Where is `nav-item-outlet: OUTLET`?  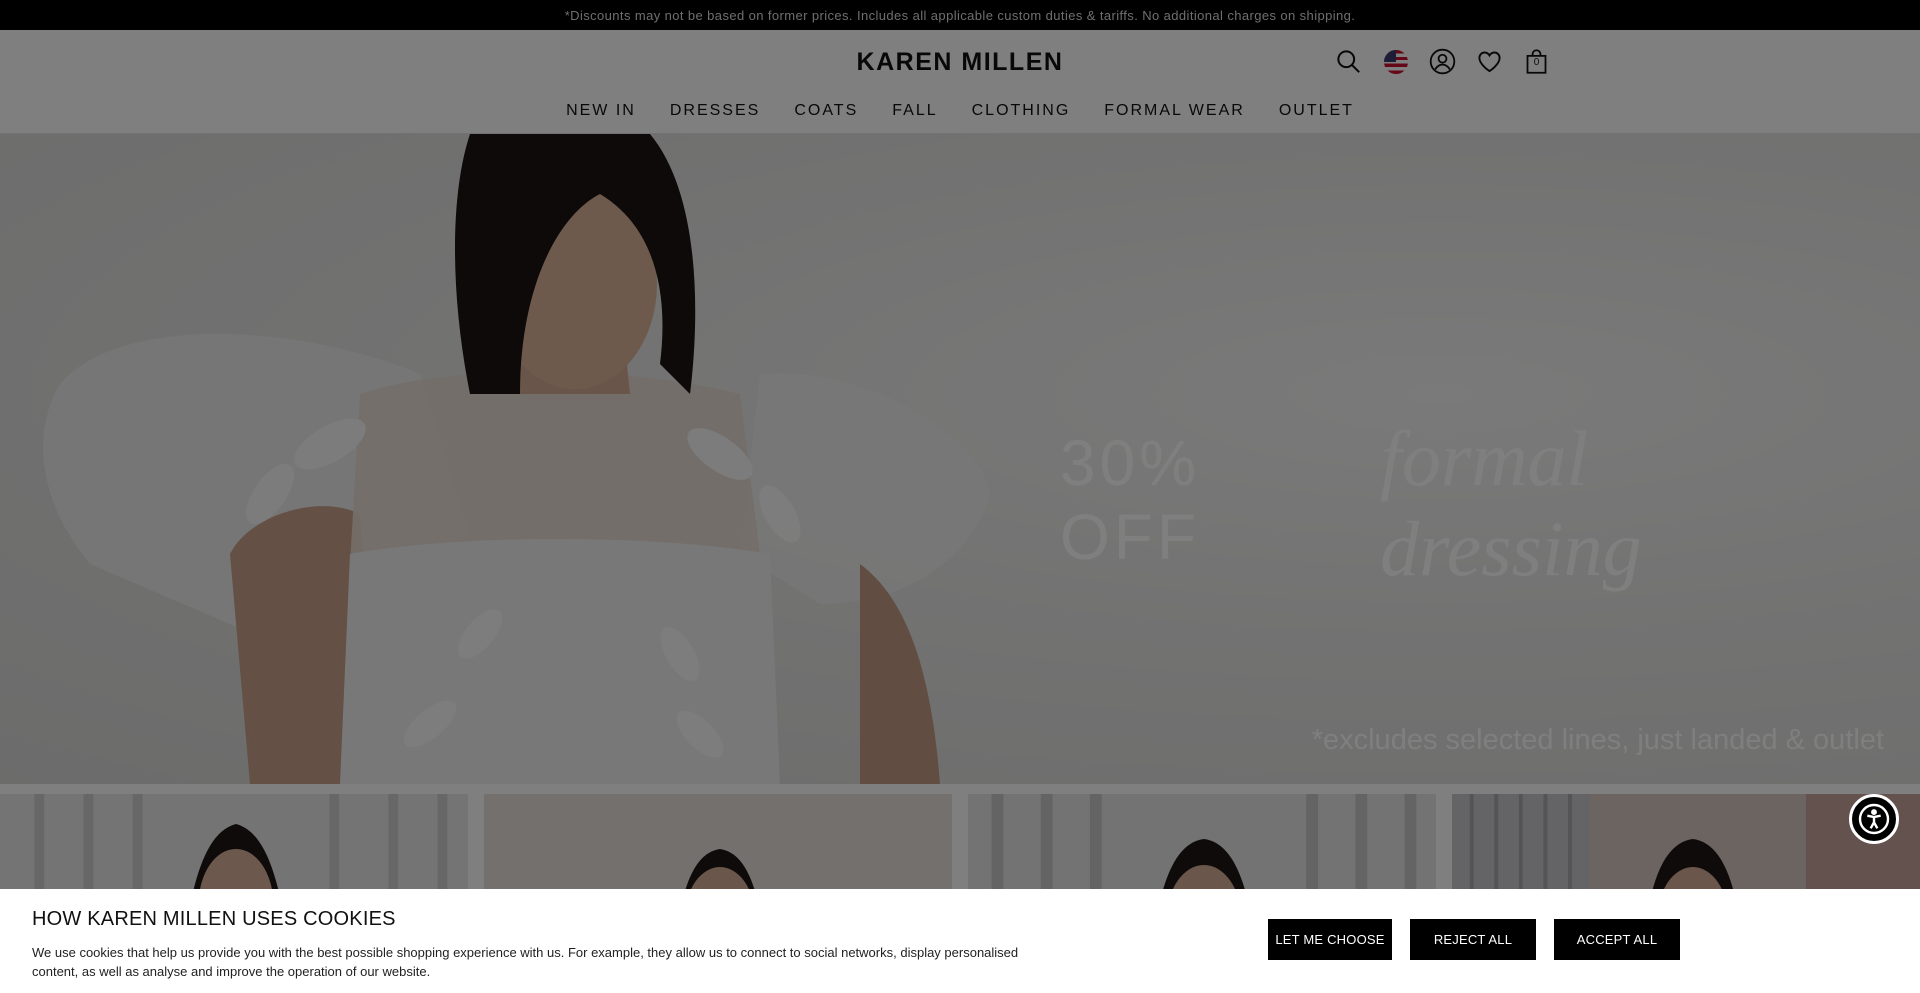
nav-item-outlet: OUTLET is located at coordinates (1316, 111).